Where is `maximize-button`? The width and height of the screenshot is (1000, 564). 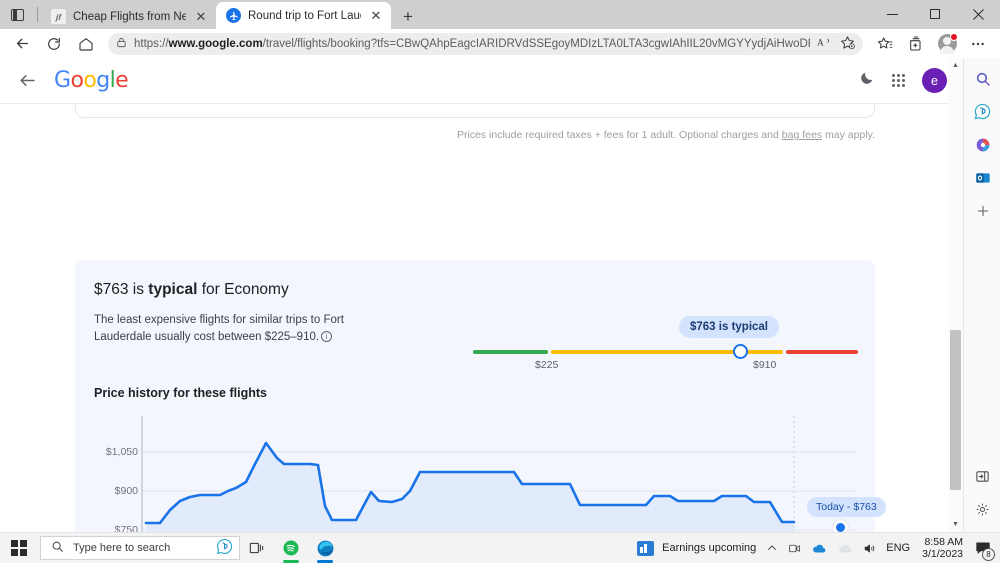
maximize-button is located at coordinates (935, 14).